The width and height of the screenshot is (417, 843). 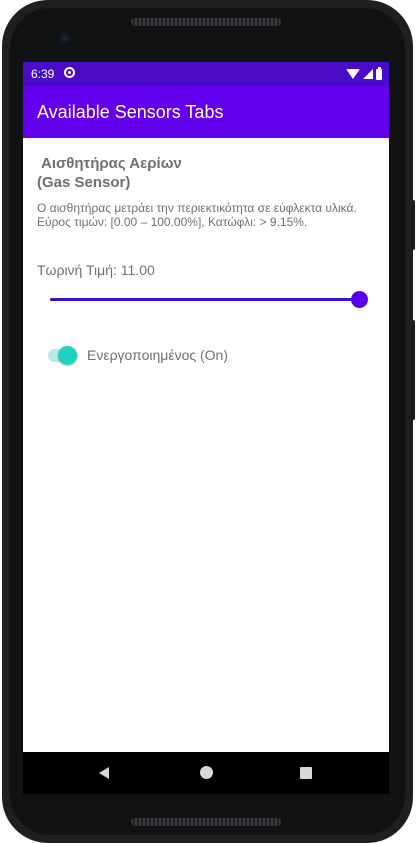 I want to click on toggle-thumb, so click(x=67, y=355).